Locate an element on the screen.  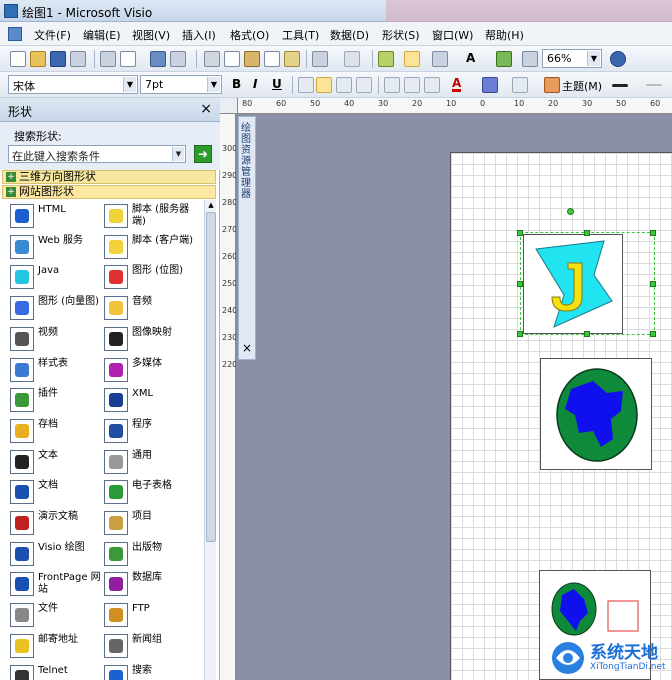
open-icon is located at coordinates (38, 59).